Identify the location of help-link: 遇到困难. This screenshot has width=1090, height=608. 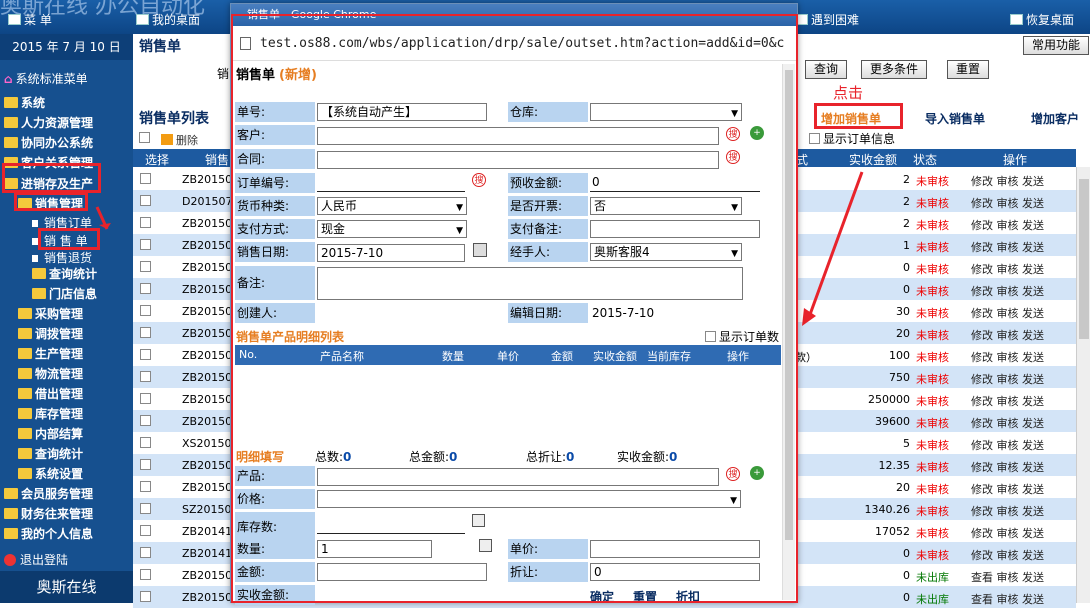
(827, 19).